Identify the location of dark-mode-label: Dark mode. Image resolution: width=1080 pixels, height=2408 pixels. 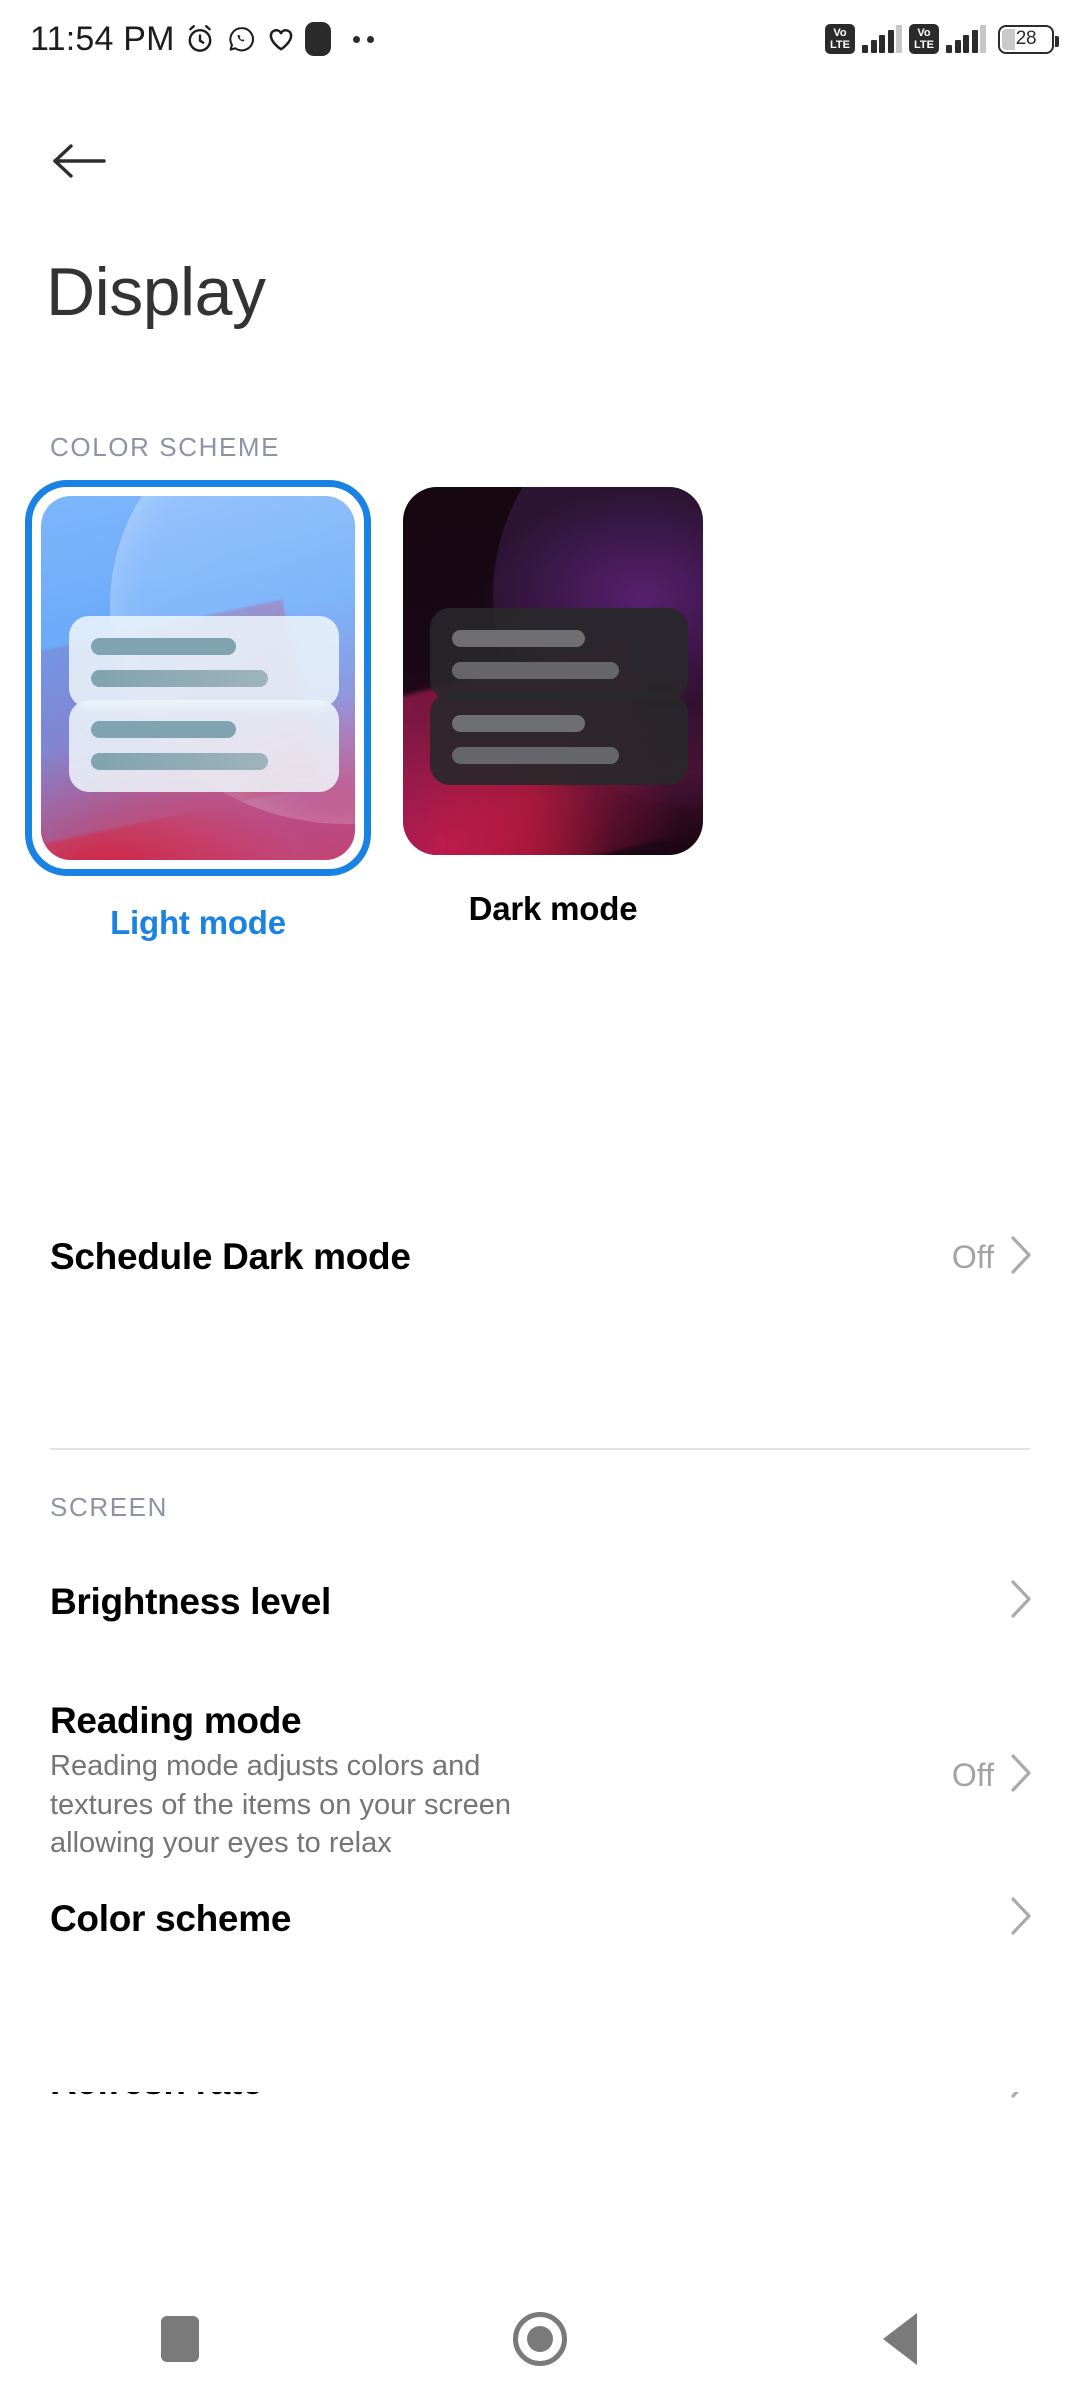
(553, 909).